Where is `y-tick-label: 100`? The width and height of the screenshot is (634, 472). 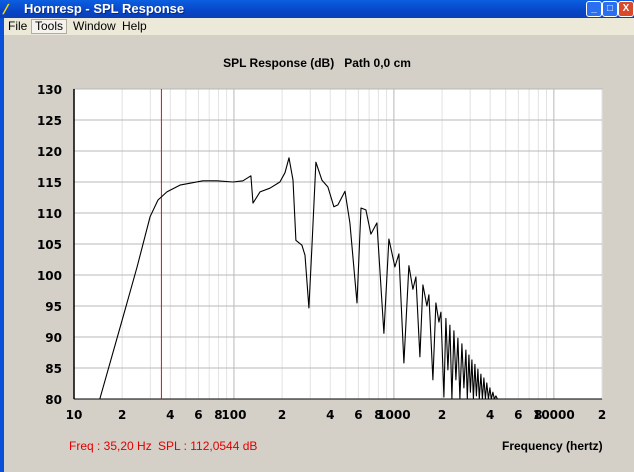 y-tick-label: 100 is located at coordinates (49, 276).